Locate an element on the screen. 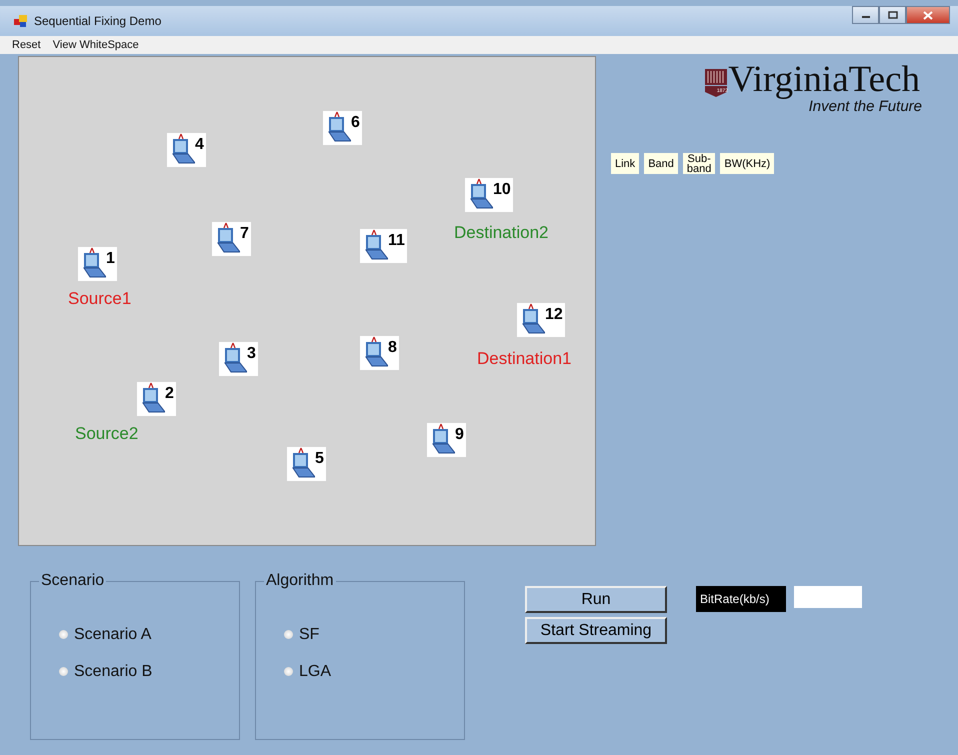  logo-tagline: Invent the Future is located at coordinates (865, 106).